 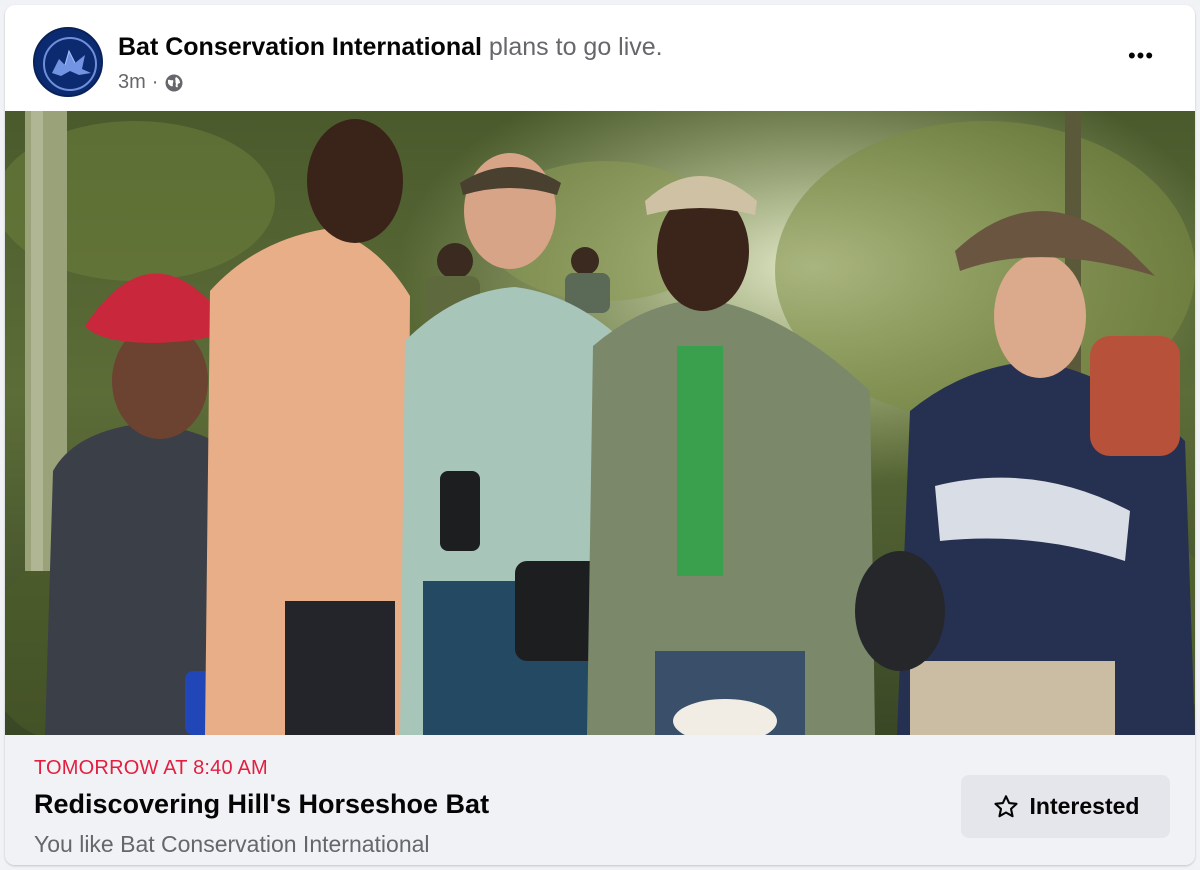 What do you see at coordinates (1084, 806) in the screenshot?
I see `interested-label: Interested` at bounding box center [1084, 806].